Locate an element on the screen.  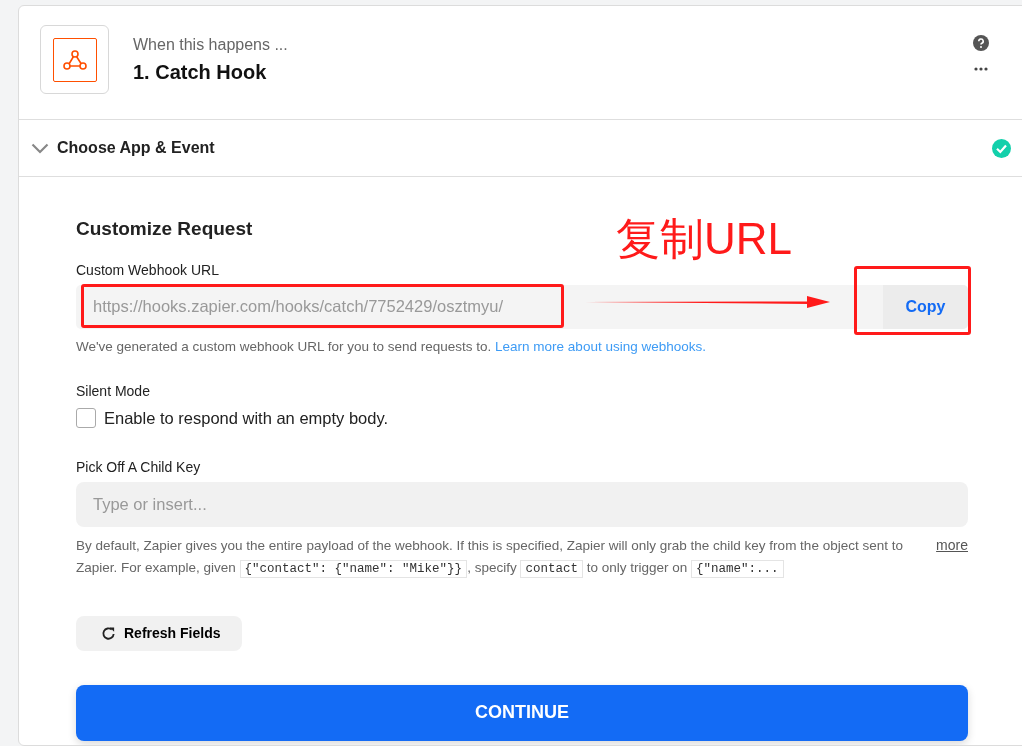
url-field: https://hooks.zapier.com/hooks/catch/7752429/osztmyu/ Copy is located at coordinates (522, 306).